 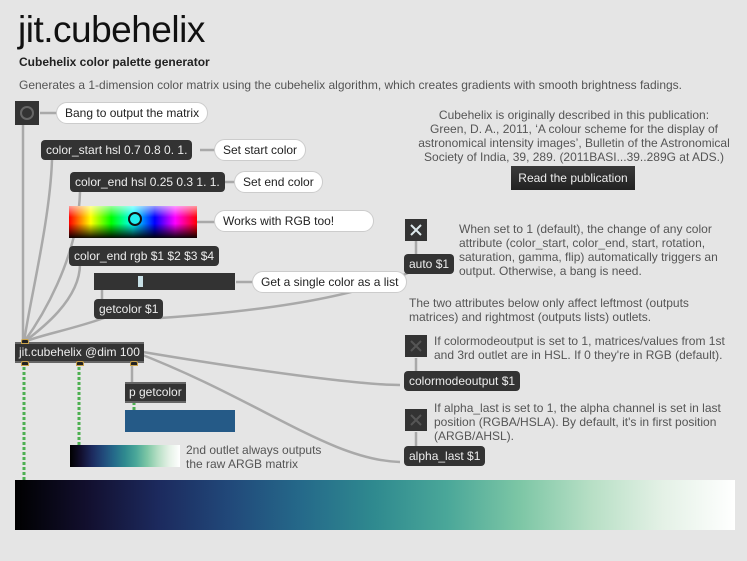 I want to click on note-line: output. Otherwise, a bang is need., so click(x=550, y=271).